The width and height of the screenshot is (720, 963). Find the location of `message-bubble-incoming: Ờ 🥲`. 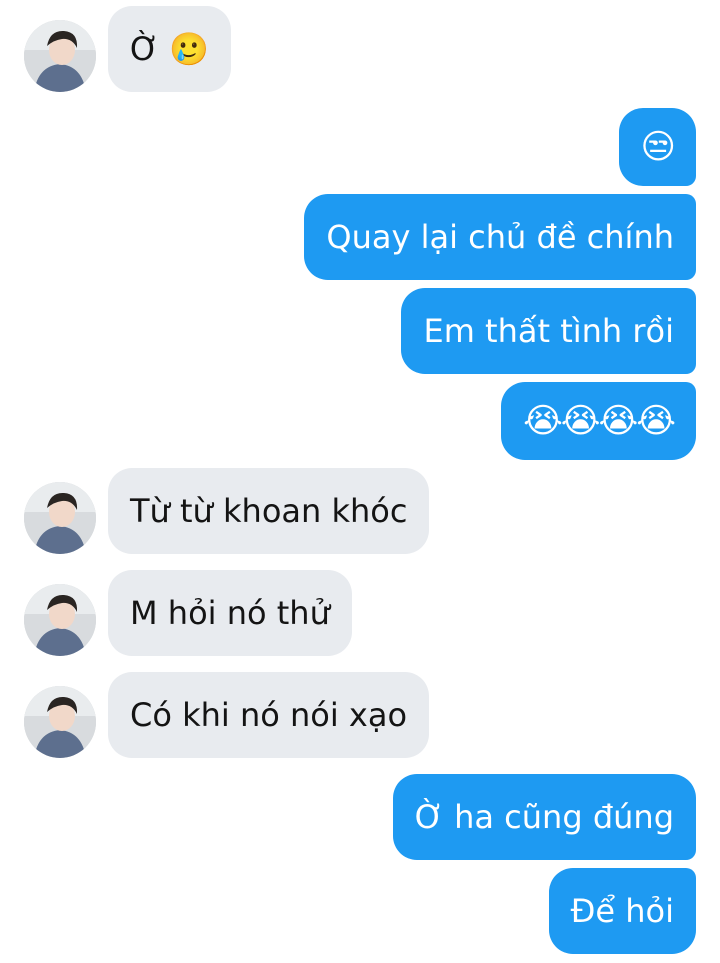

message-bubble-incoming: Ờ 🥲 is located at coordinates (170, 49).